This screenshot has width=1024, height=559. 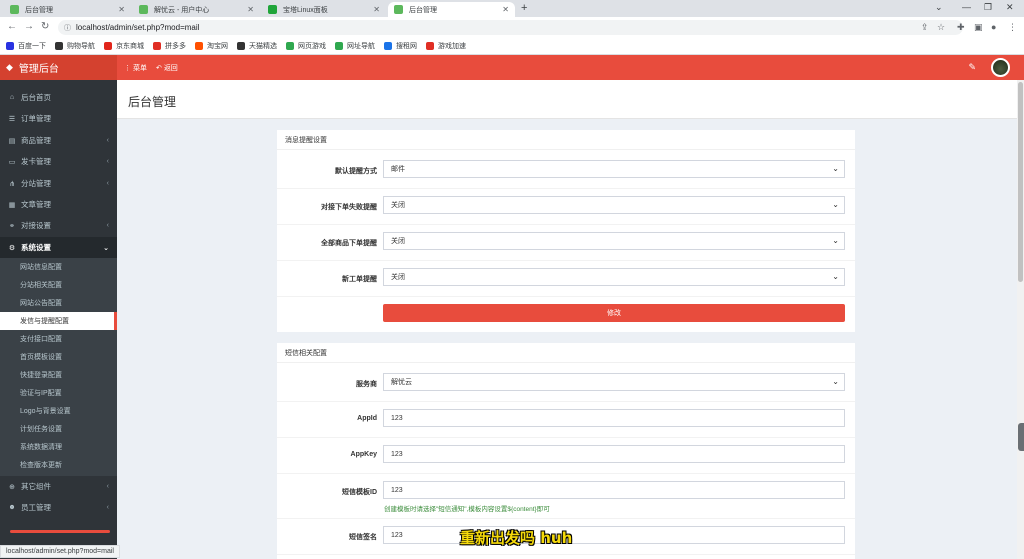 I want to click on all-goods-remind-select: 关闭 ⌄, so click(x=614, y=241).